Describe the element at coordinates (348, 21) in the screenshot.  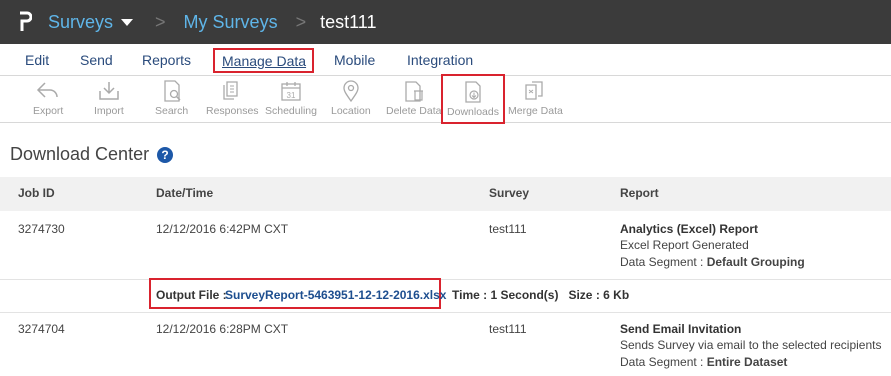
I see `breadcrumb-current-survey: test111` at that location.